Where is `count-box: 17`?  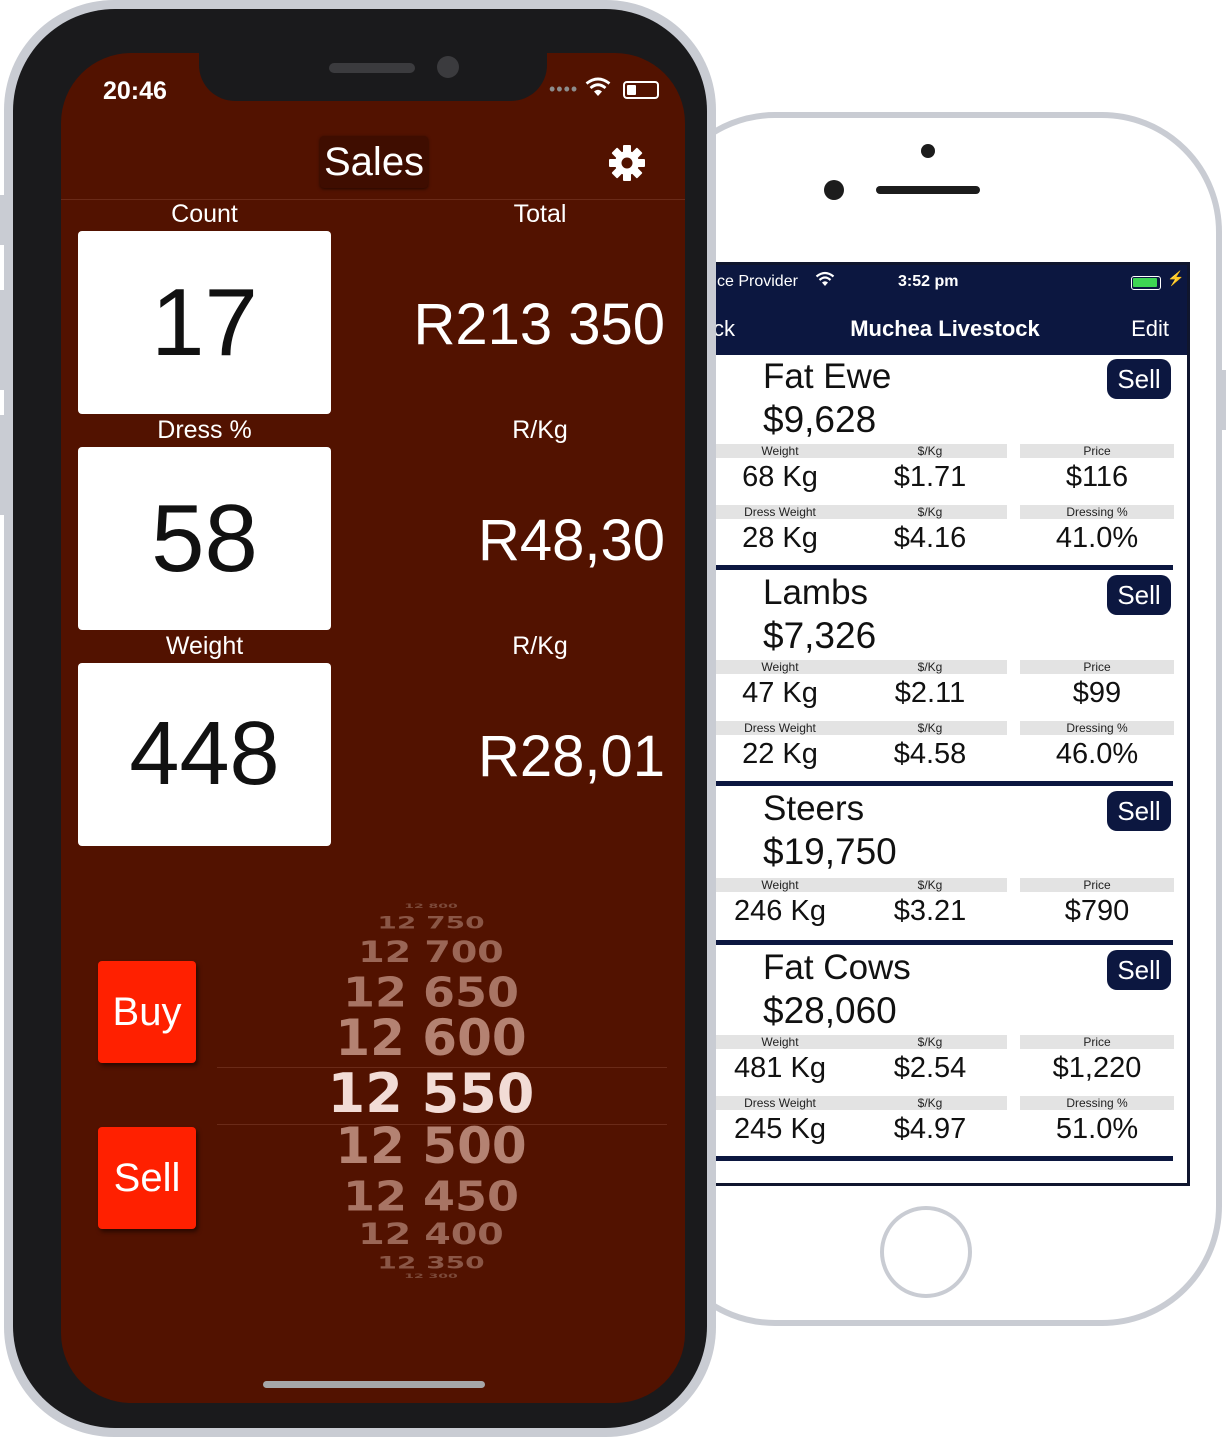
count-box: 17 is located at coordinates (204, 322).